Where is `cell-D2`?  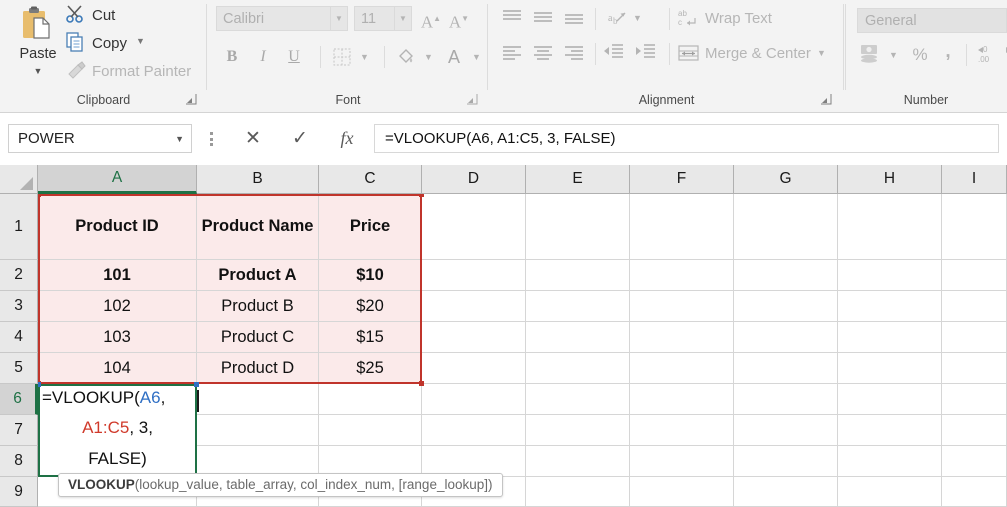 cell-D2 is located at coordinates (474, 275).